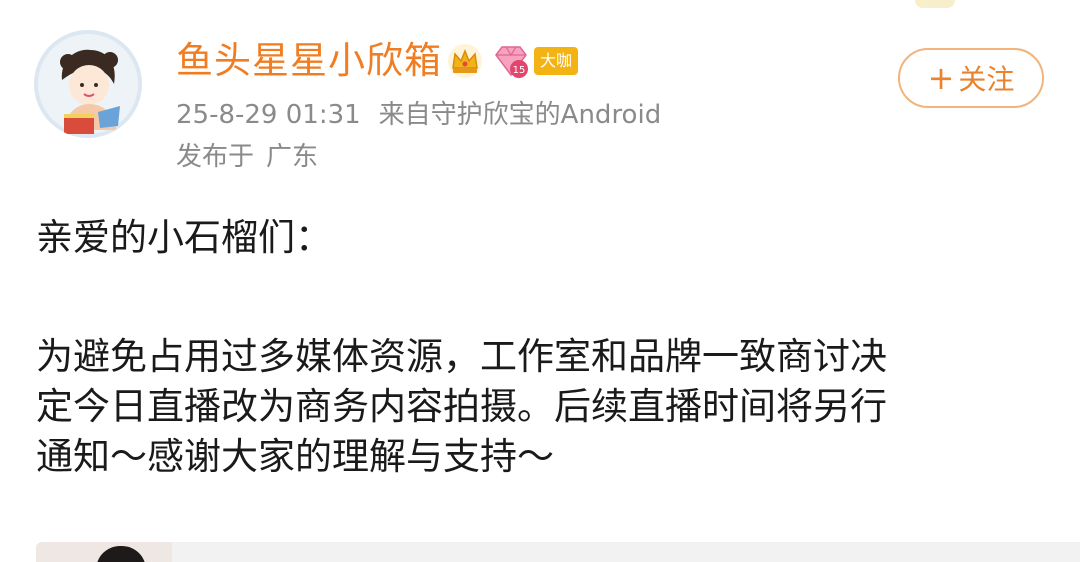 This screenshot has width=1080, height=562. Describe the element at coordinates (461, 356) in the screenshot. I see `post-body-line: 为避免占用过多媒体资源，工作室和品牌一致商讨决` at that location.